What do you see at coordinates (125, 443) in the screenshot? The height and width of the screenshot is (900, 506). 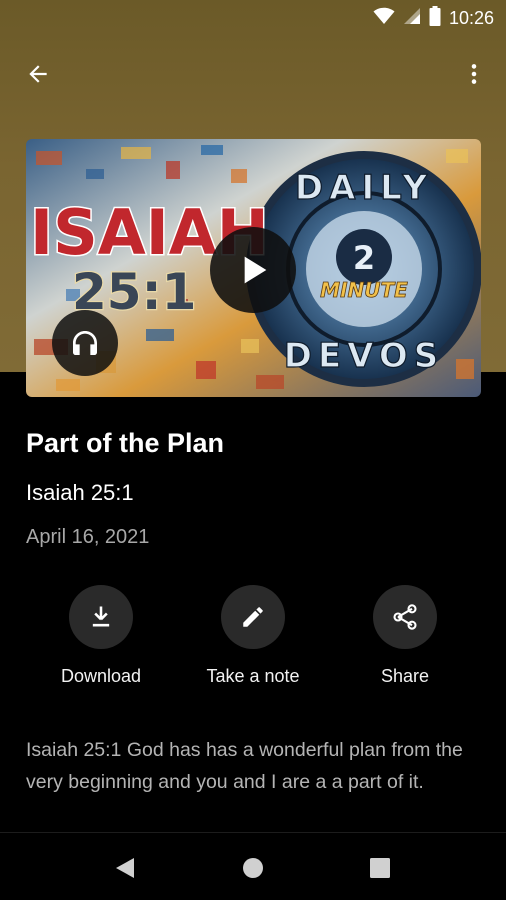 I see `episode-title: Part of the Plan` at bounding box center [125, 443].